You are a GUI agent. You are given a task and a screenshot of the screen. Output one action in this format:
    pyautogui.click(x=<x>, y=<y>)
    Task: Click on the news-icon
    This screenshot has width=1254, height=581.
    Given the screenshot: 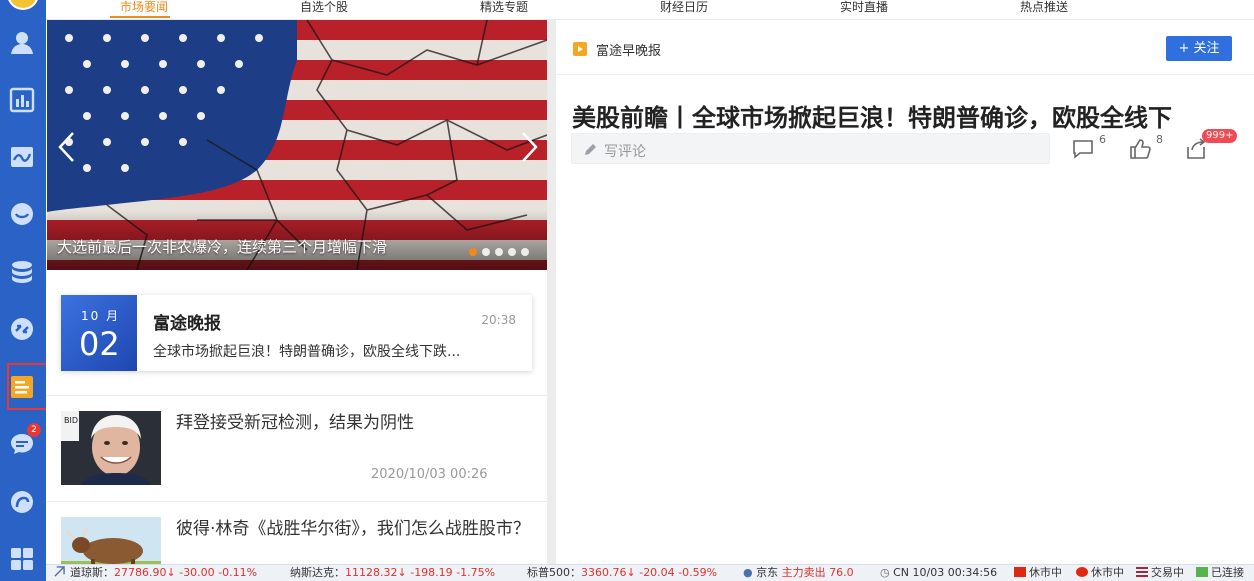 What is the action you would take?
    pyautogui.click(x=22, y=387)
    